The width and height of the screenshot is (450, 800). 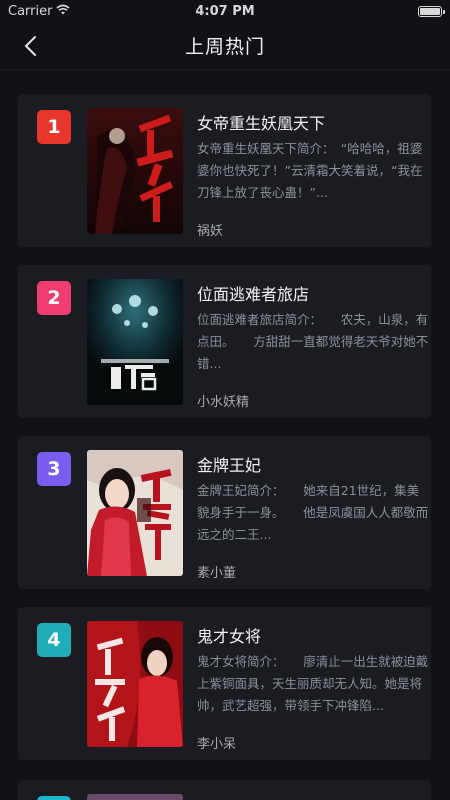 I want to click on page-title: 上周热门, so click(x=224, y=47).